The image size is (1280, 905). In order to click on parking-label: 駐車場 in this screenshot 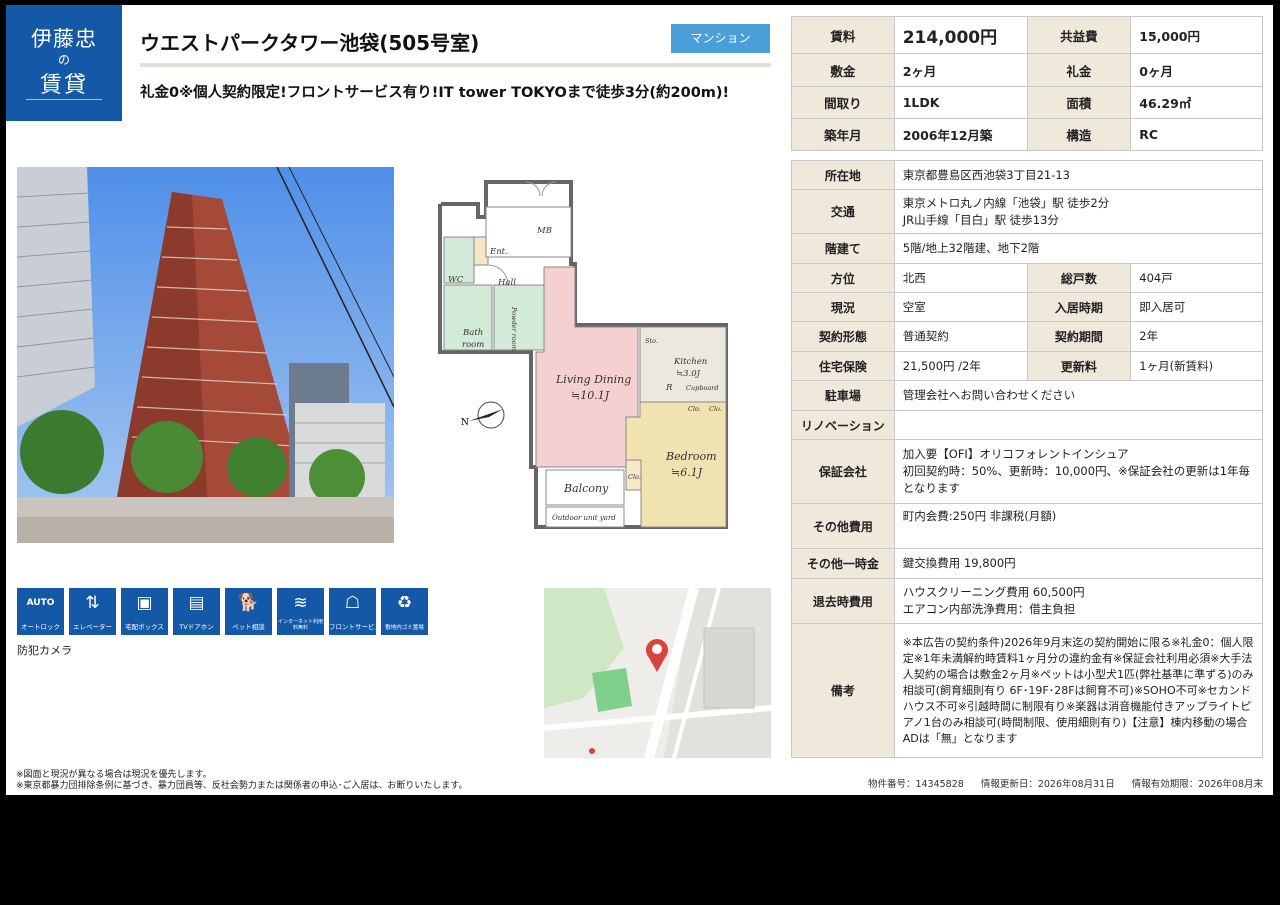, I will do `click(843, 395)`.